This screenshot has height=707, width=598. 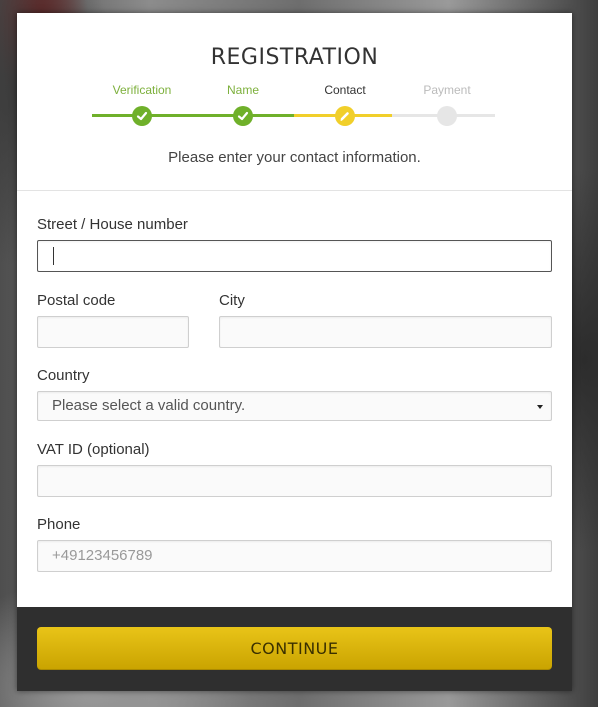 I want to click on street-label: Street / House number, so click(x=112, y=224).